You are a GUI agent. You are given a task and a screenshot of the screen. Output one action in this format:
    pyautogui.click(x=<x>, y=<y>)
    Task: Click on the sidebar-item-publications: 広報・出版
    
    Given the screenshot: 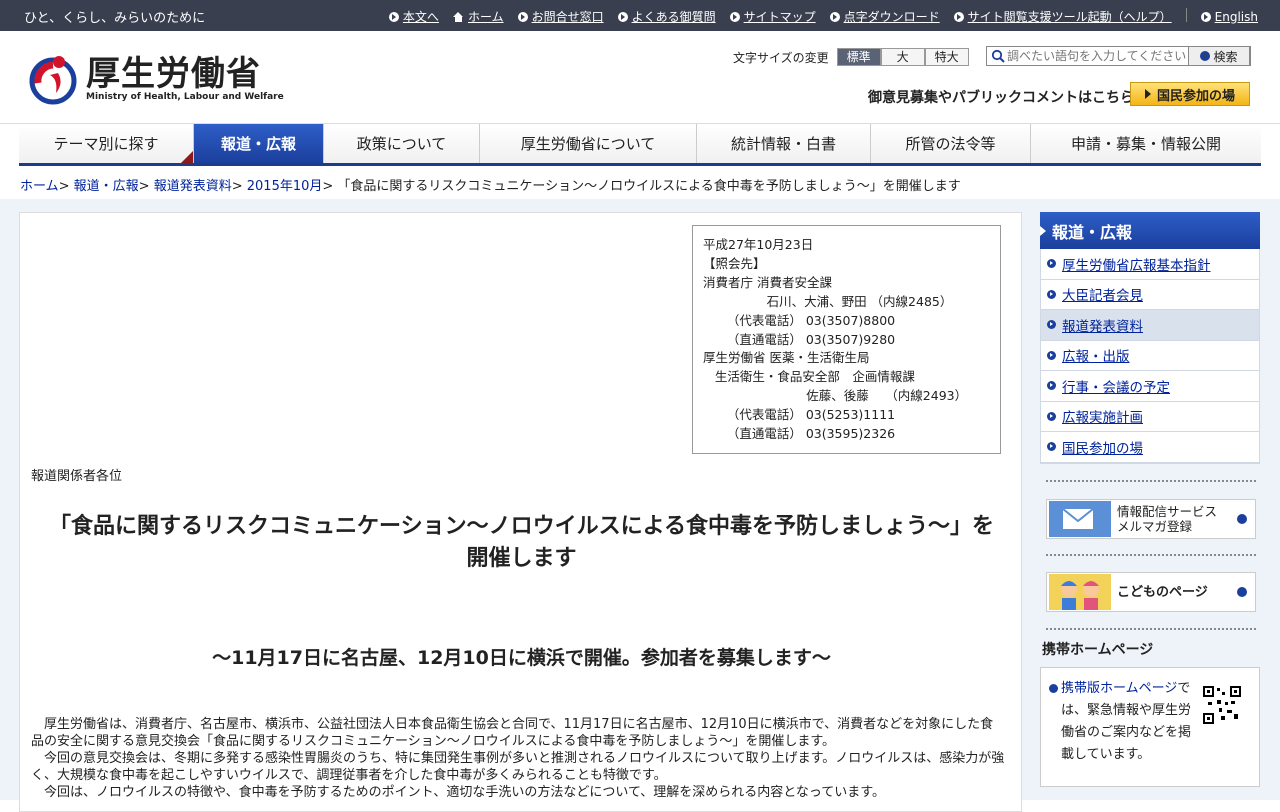 What is the action you would take?
    pyautogui.click(x=1150, y=355)
    